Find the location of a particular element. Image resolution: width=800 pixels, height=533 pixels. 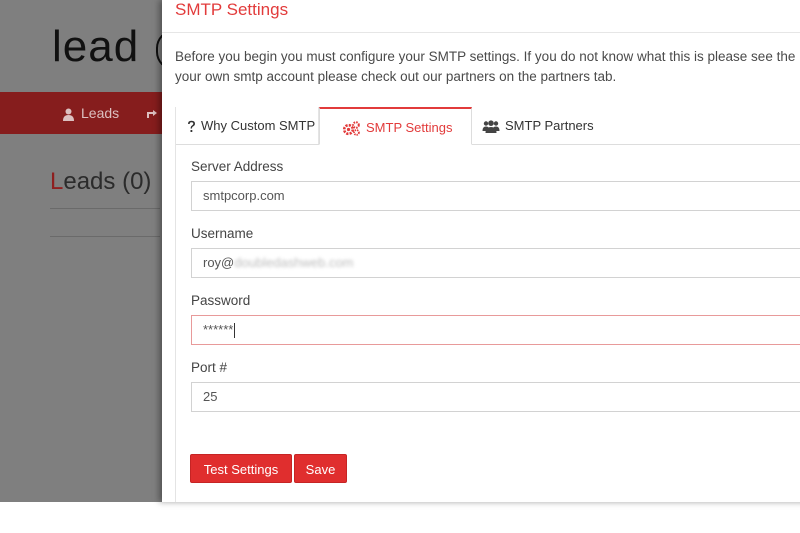

tab-why-custom-smtp: Why Custom SMTP is located at coordinates (247, 125).